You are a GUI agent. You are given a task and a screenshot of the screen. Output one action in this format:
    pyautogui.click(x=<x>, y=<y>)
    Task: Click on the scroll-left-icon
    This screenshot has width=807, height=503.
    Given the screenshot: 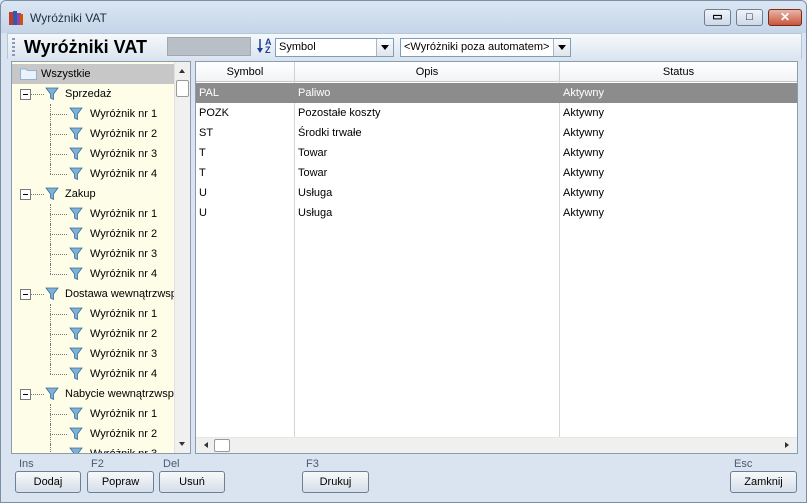 What is the action you would take?
    pyautogui.click(x=206, y=445)
    